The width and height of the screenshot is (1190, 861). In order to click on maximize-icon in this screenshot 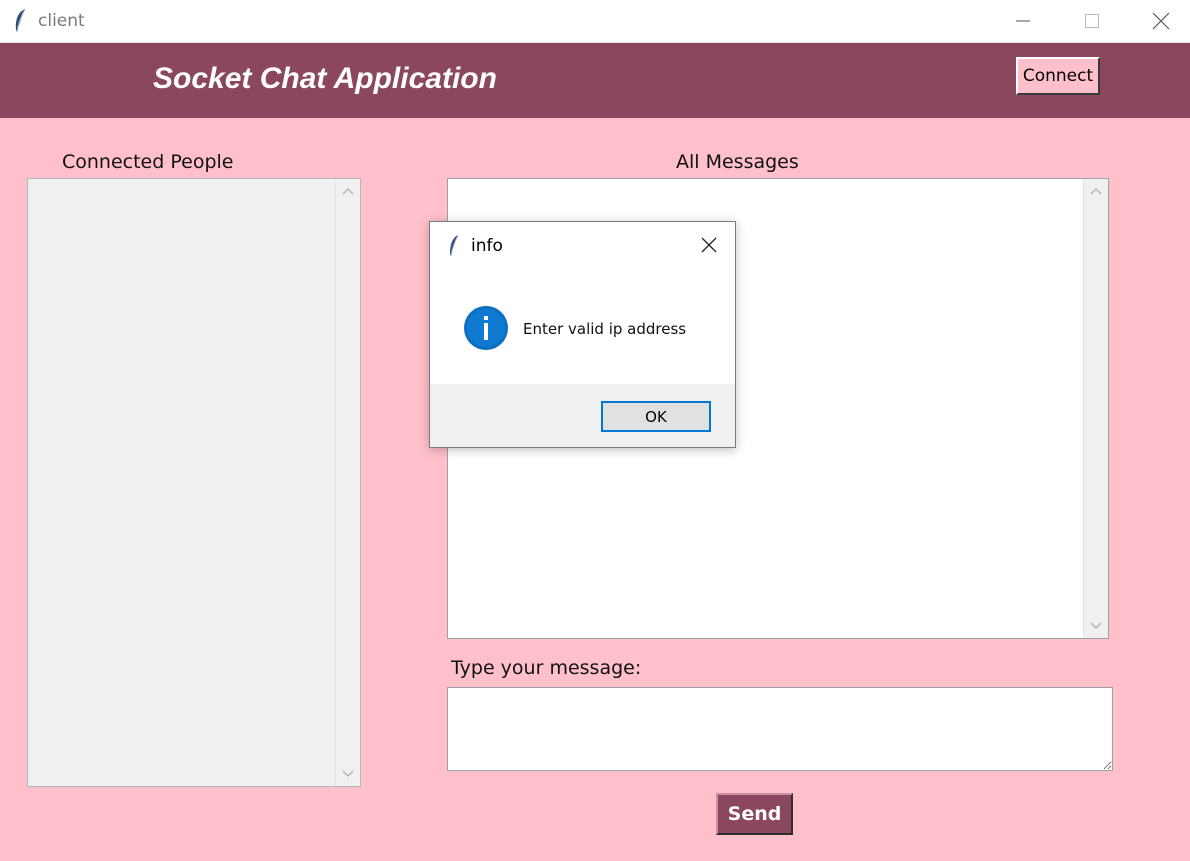, I will do `click(1092, 21)`.